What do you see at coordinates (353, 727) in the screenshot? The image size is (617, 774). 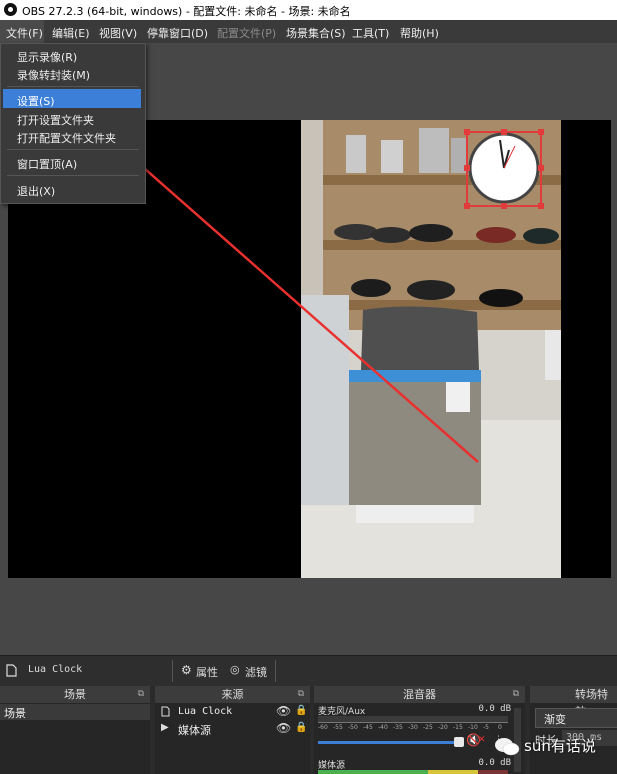 I see `meter-tick-label: -50` at bounding box center [353, 727].